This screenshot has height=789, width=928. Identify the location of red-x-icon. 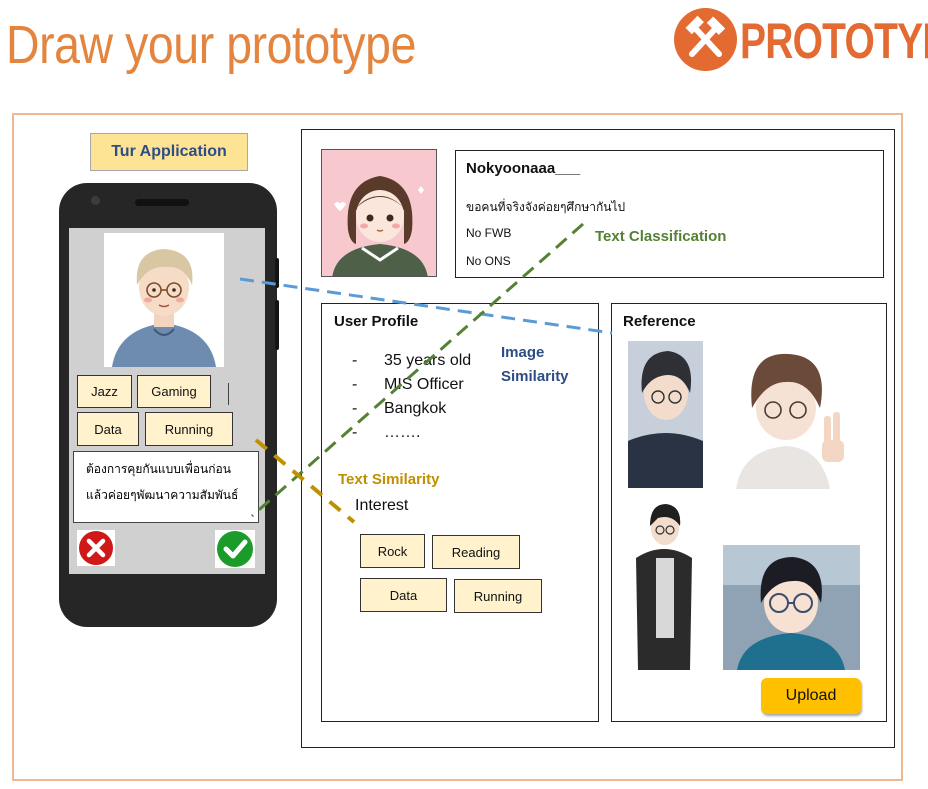
(96, 548).